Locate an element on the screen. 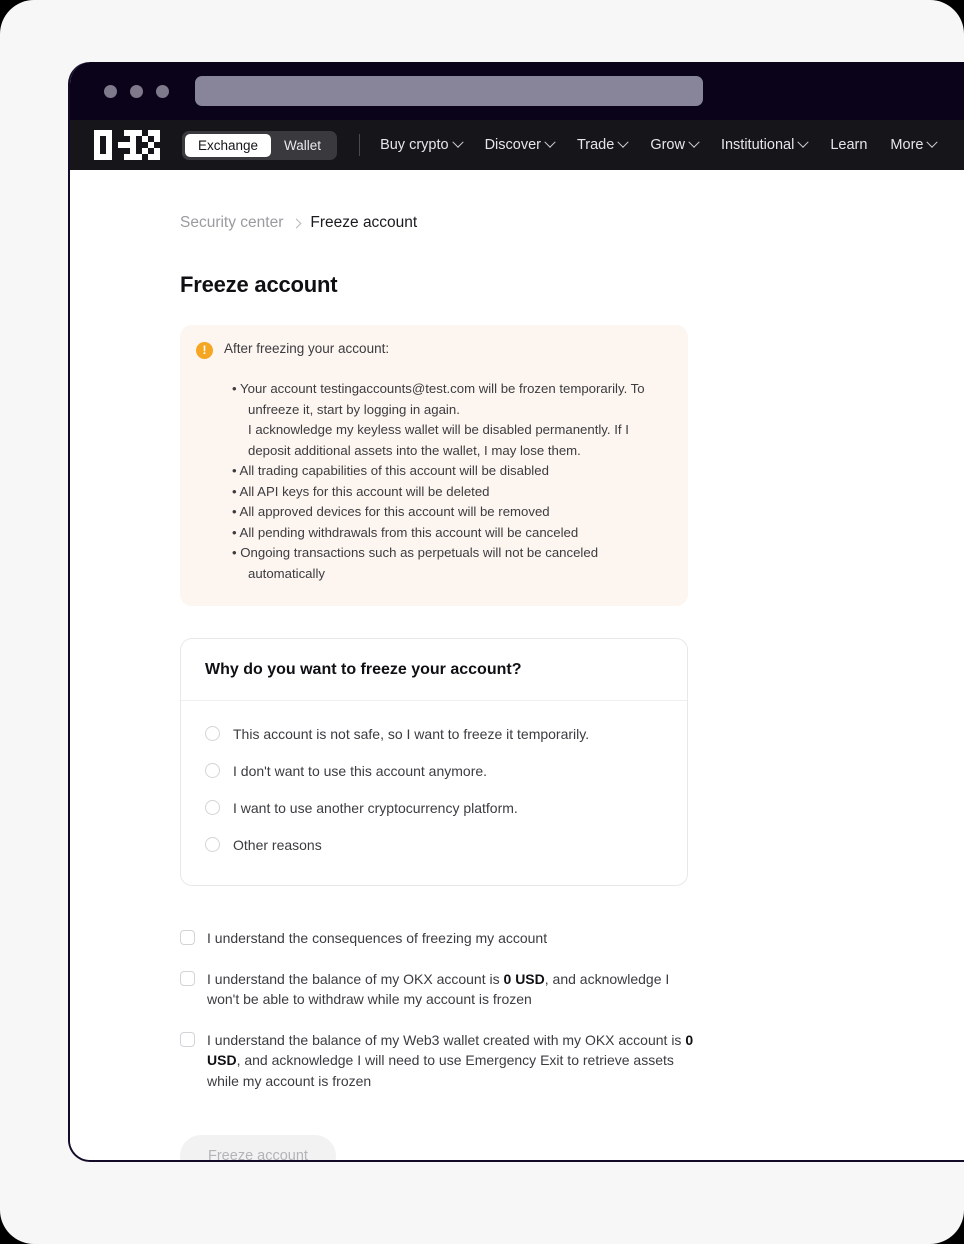 This screenshot has width=964, height=1244. nav-link-trade: Trade is located at coordinates (602, 144).